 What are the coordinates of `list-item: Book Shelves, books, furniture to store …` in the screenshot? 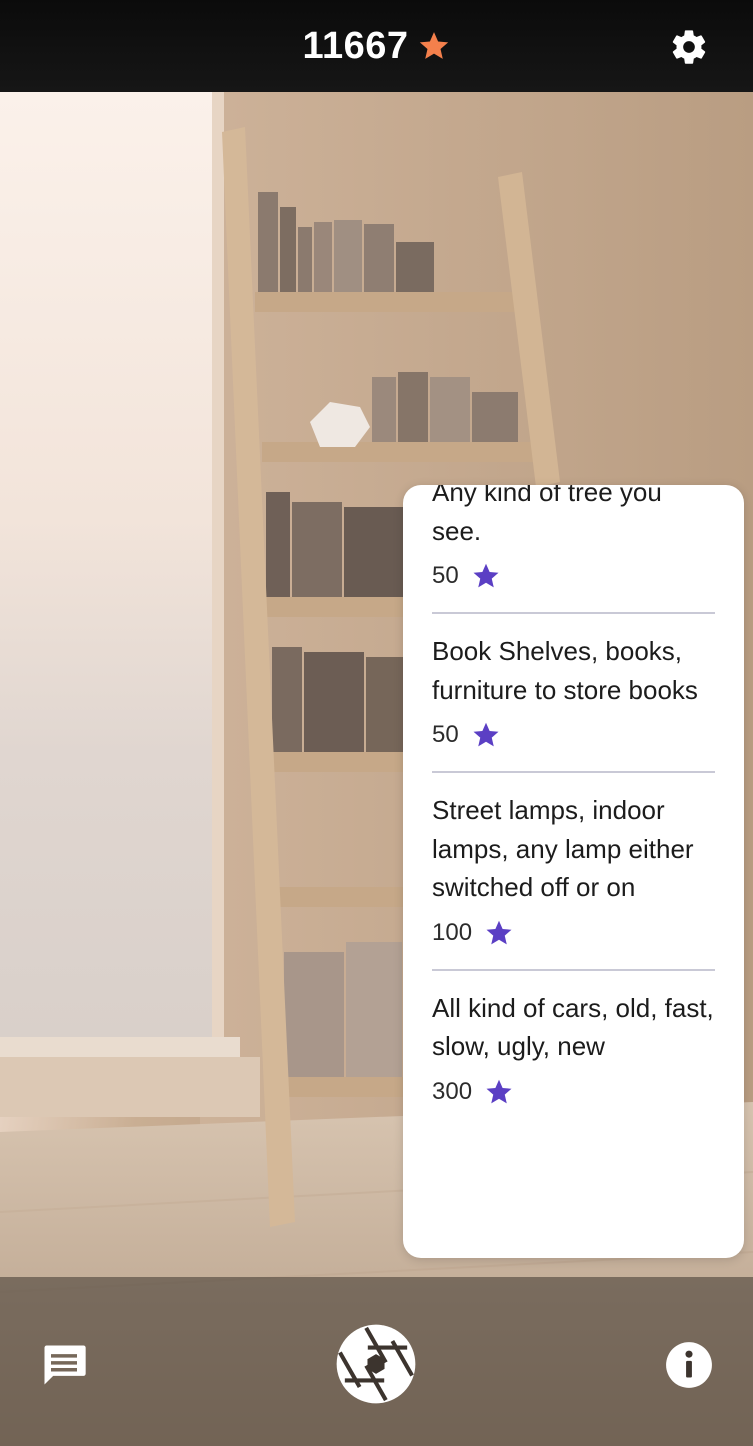 It's located at (573, 693).